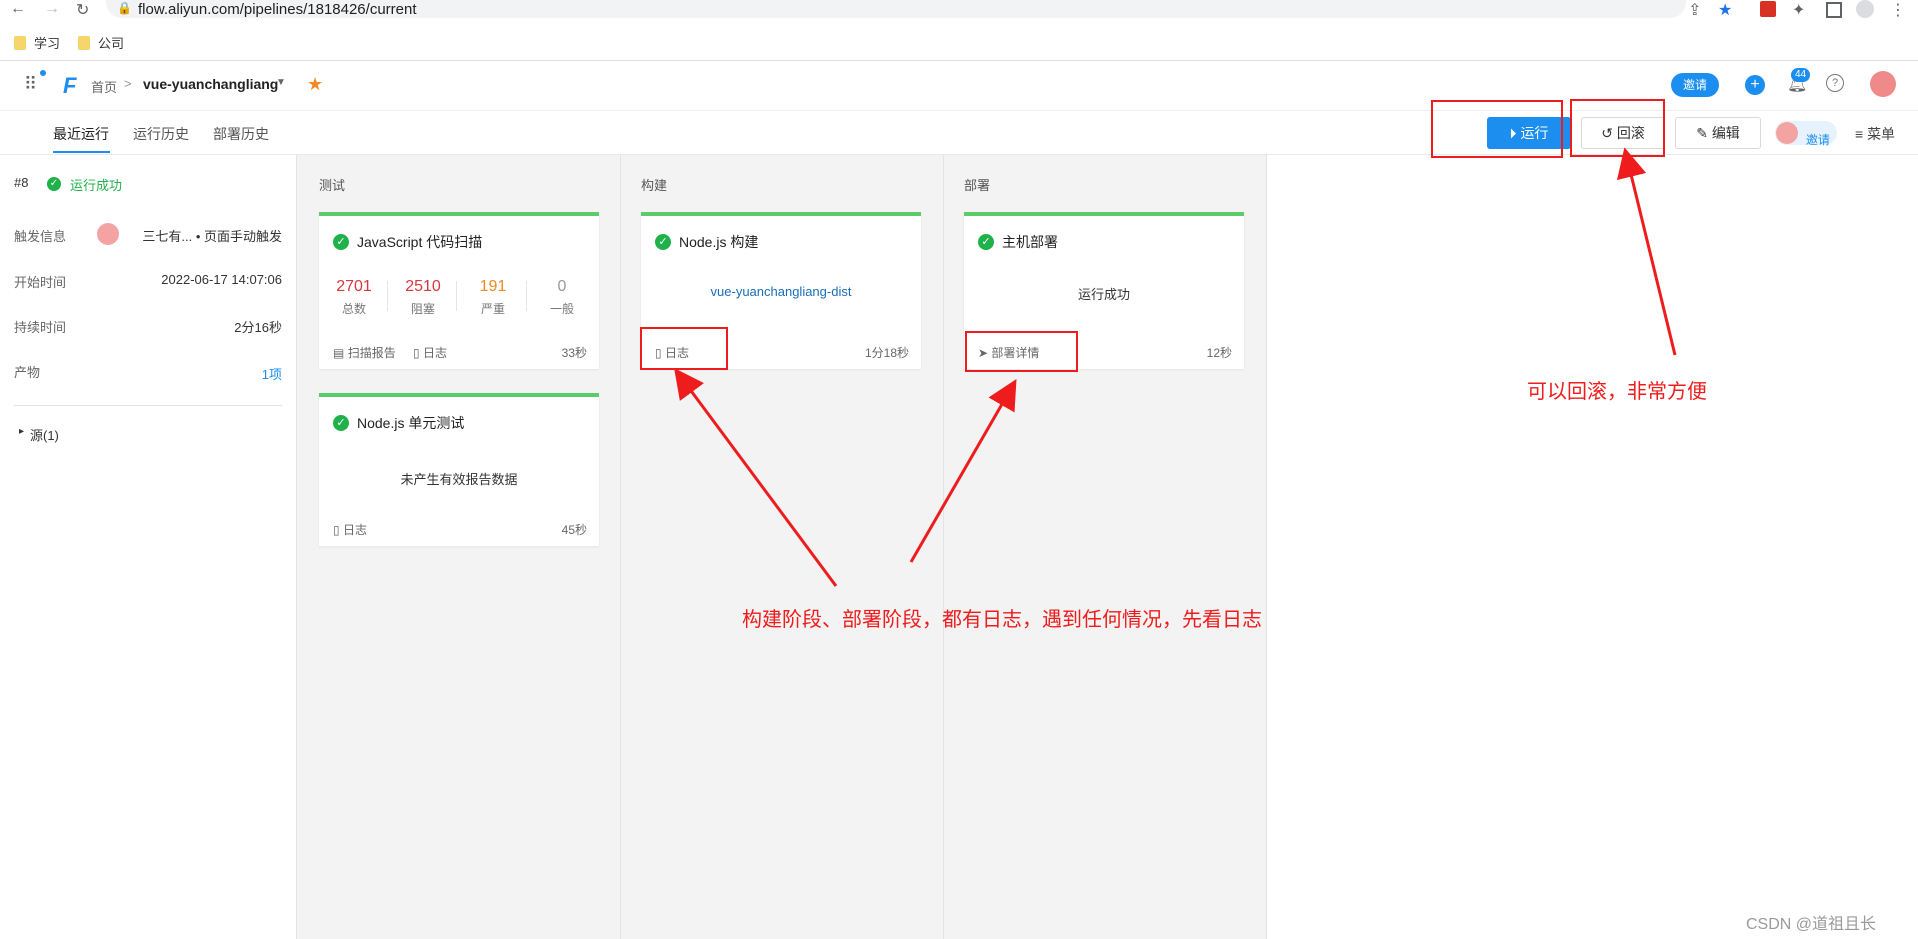  Describe the element at coordinates (1811, 924) in the screenshot. I see `watermark: CSDN @道祖且长` at that location.